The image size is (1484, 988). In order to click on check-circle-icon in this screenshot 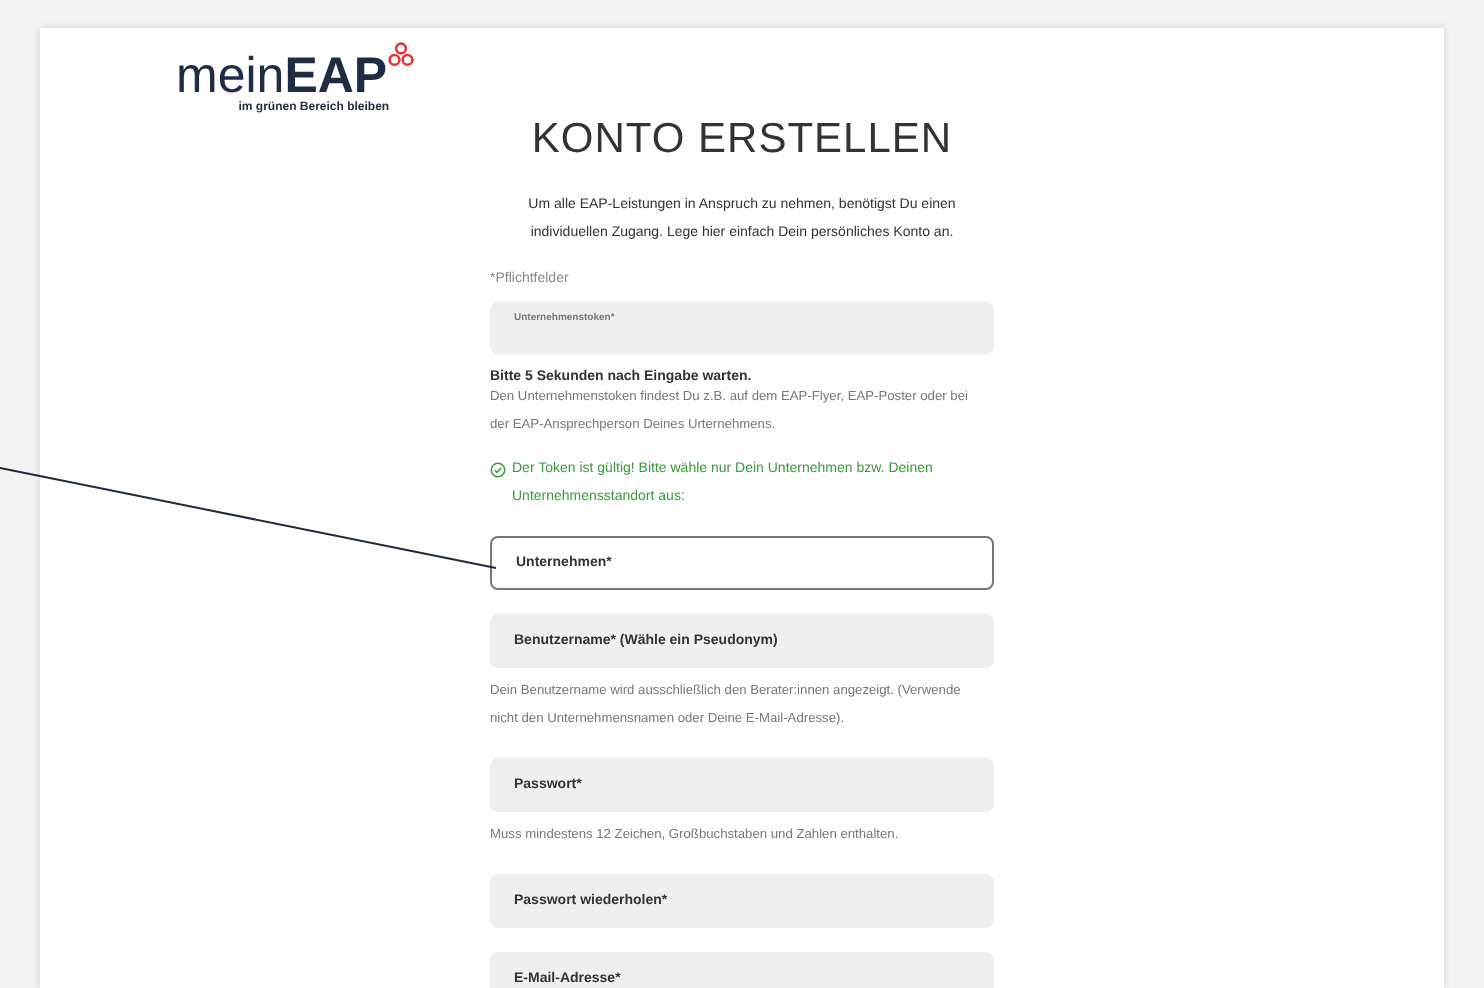, I will do `click(498, 470)`.